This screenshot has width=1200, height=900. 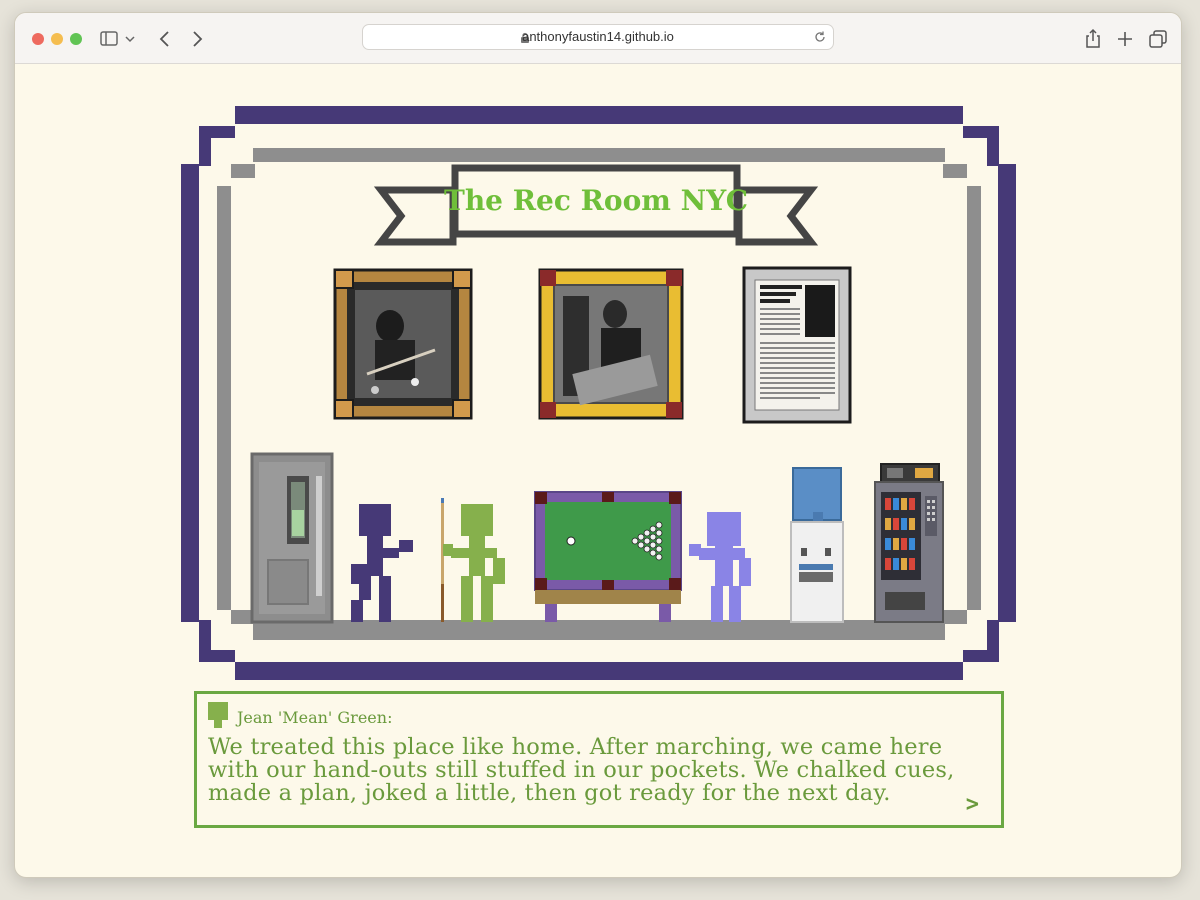 I want to click on tab-overview-icon, so click(x=1158, y=39).